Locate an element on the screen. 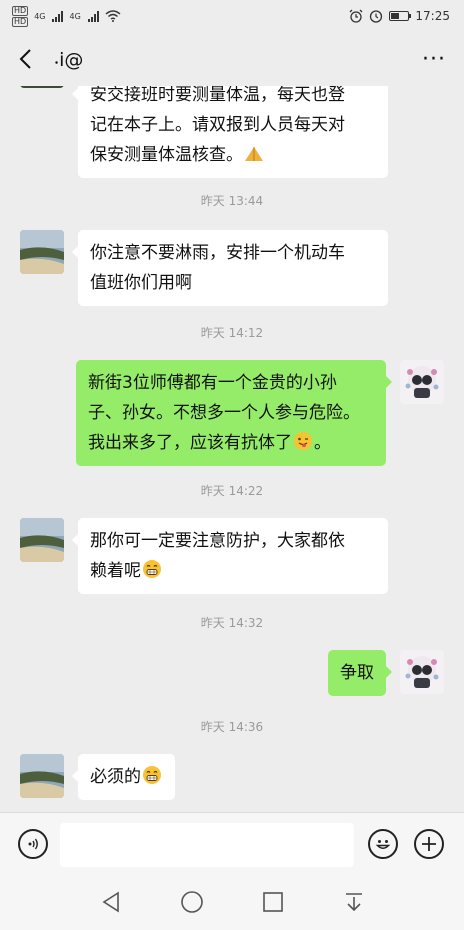  circle-home-icon is located at coordinates (192, 902).